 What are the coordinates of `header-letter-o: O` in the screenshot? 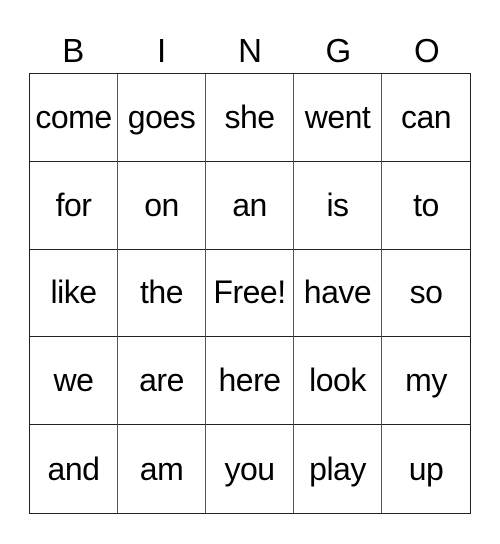 It's located at (426, 50).